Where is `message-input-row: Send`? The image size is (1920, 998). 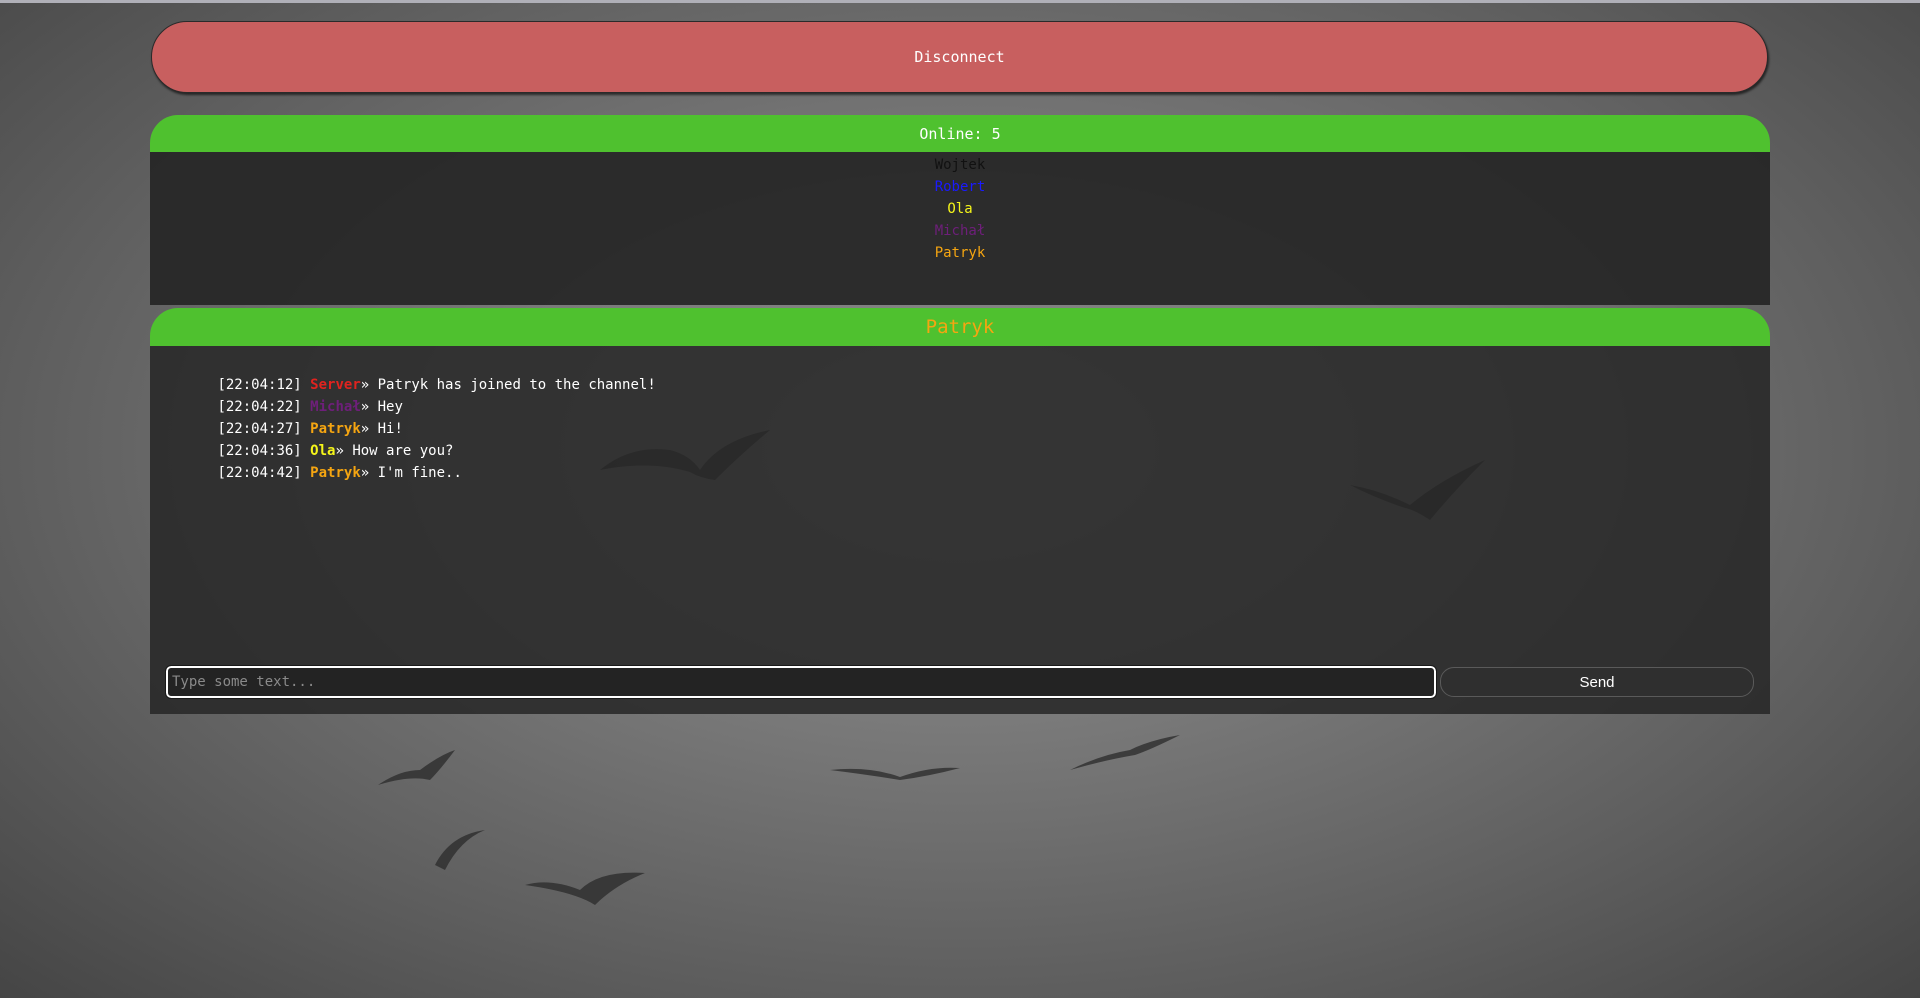
message-input-row: Send is located at coordinates (959, 682).